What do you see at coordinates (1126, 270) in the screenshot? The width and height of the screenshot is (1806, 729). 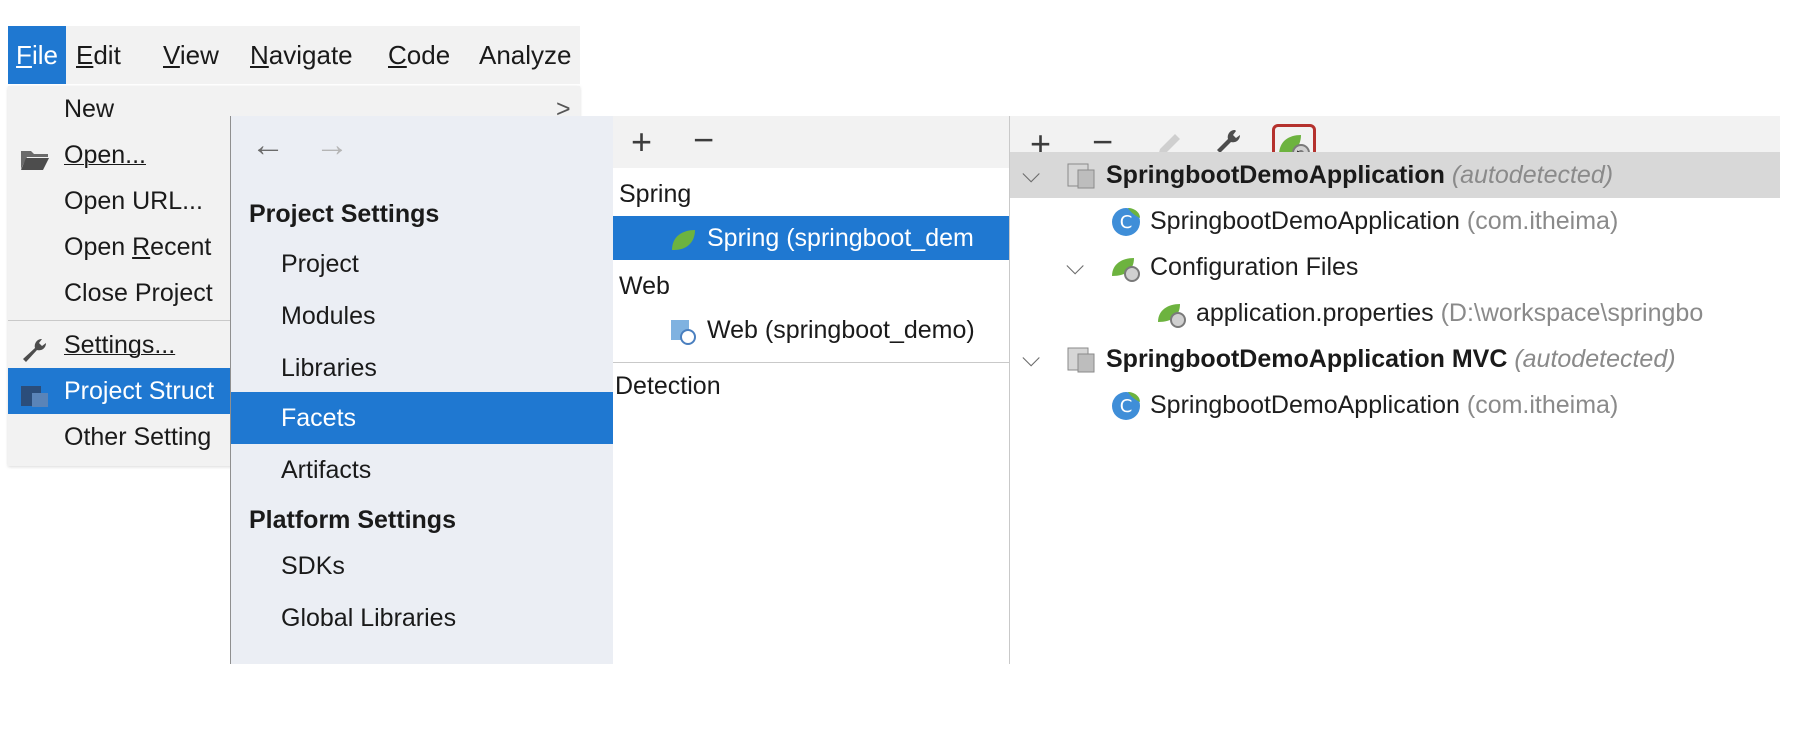 I see `config-files-icon` at bounding box center [1126, 270].